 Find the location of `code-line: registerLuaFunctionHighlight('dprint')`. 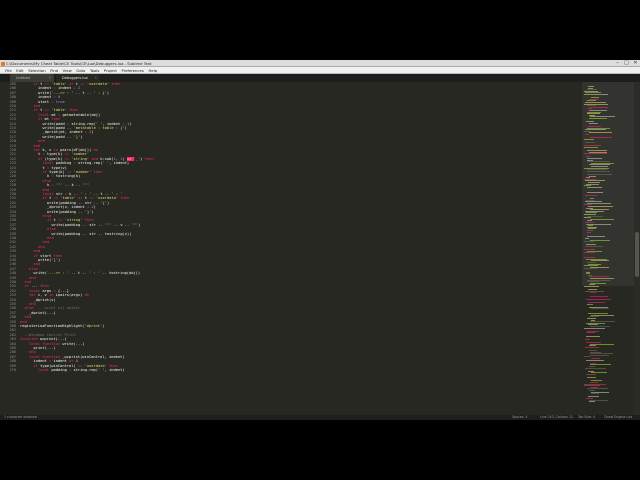

code-line: registerLuaFunctionHighlight('dprint') is located at coordinates (62, 326).